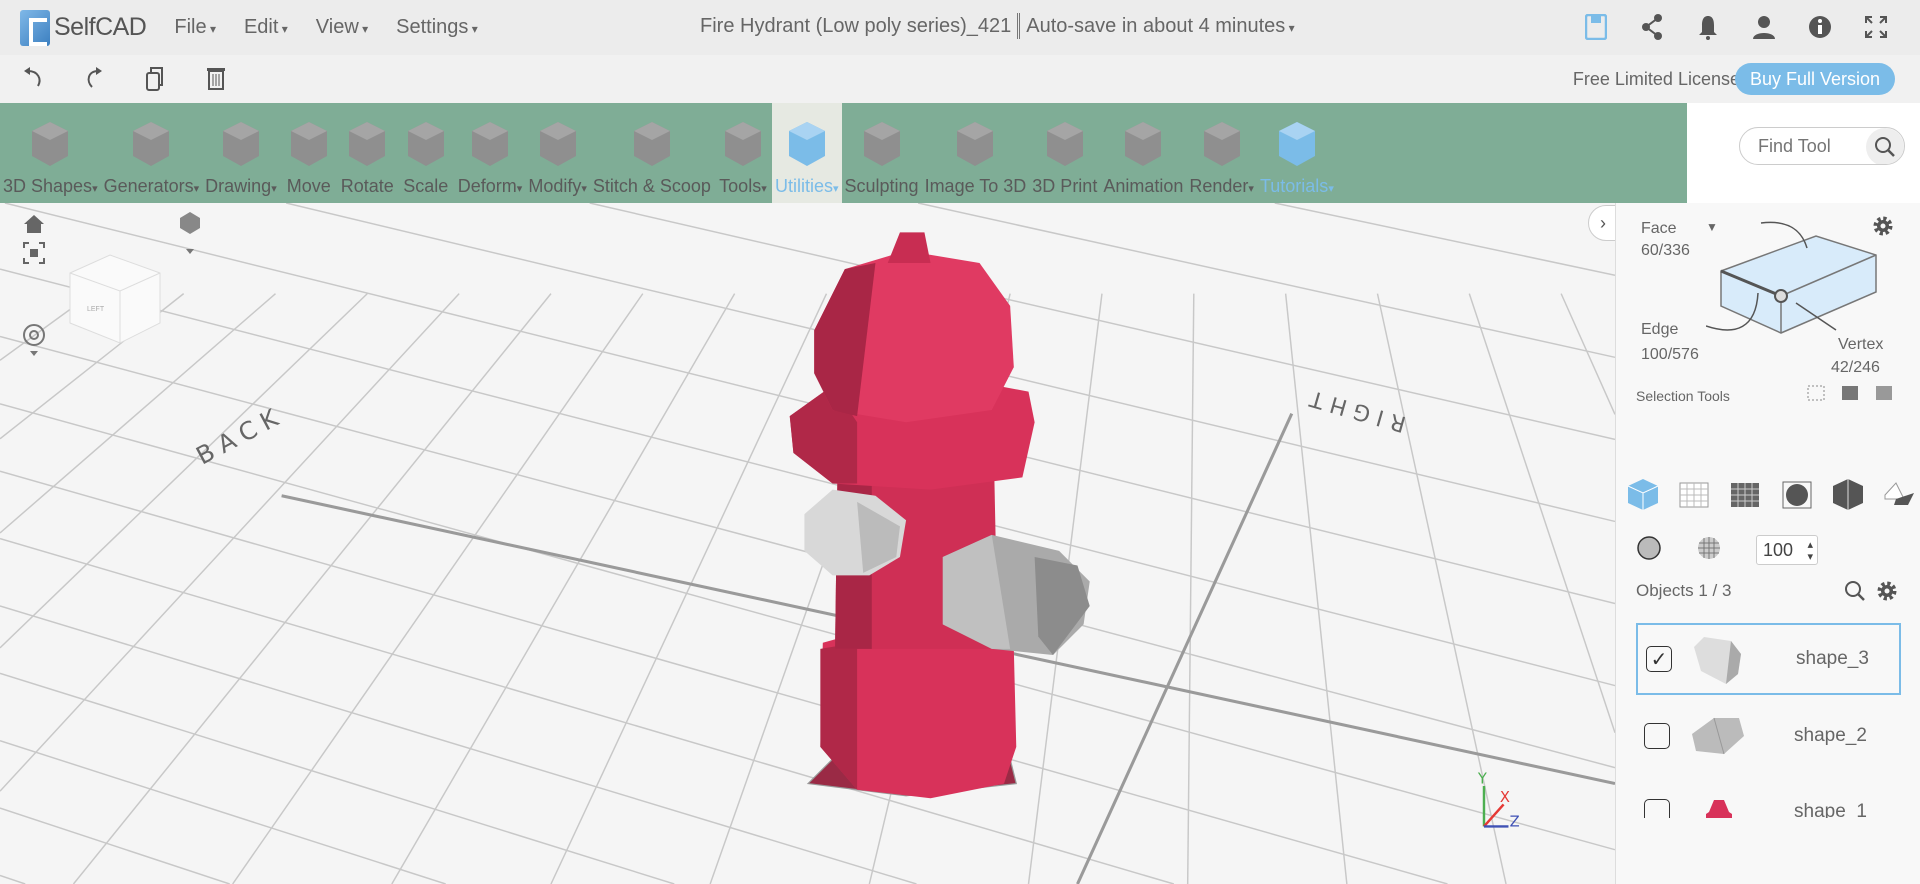  I want to click on select-object-icon, so click(1643, 494).